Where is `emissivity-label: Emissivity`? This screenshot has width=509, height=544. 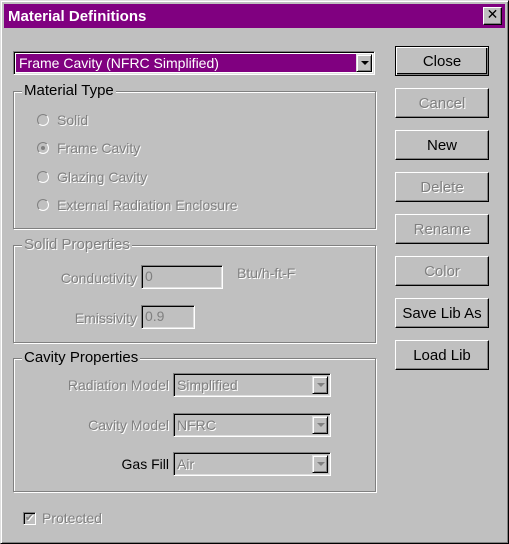
emissivity-label: Emissivity is located at coordinates (105, 318).